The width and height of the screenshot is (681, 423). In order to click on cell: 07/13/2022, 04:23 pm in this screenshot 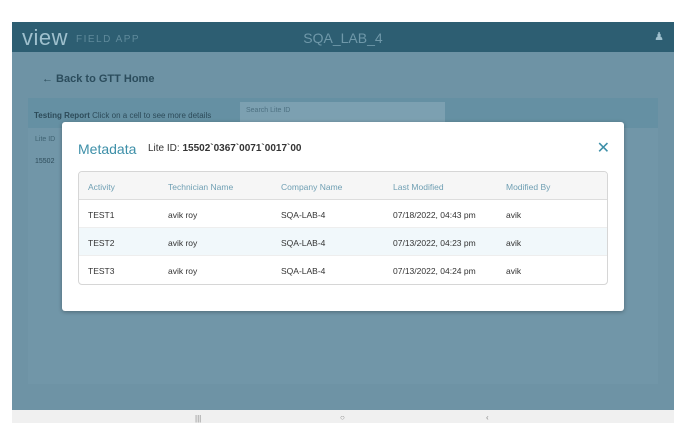, I will do `click(434, 243)`.